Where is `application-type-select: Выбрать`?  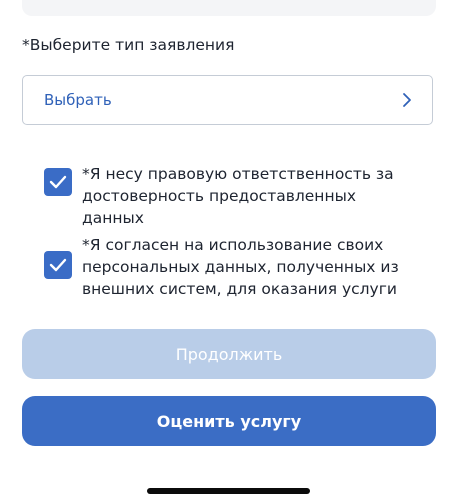 application-type-select: Выбрать is located at coordinates (227, 100).